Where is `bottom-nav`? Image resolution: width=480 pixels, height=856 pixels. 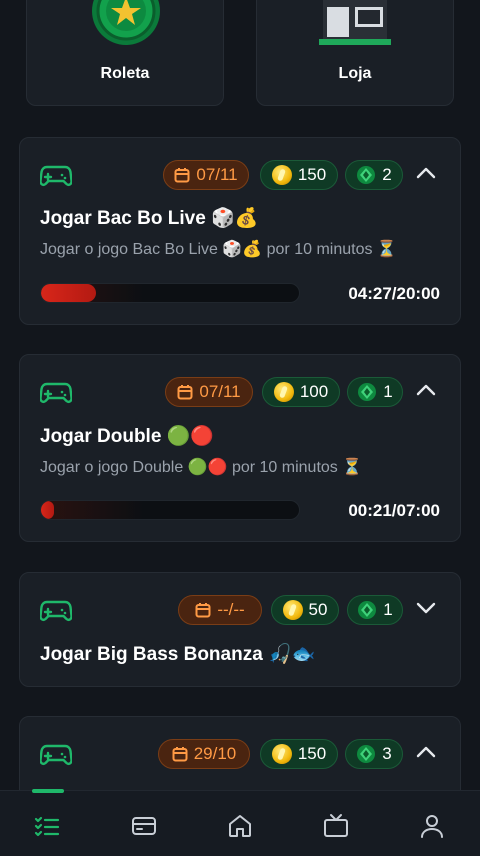
bottom-nav is located at coordinates (240, 822).